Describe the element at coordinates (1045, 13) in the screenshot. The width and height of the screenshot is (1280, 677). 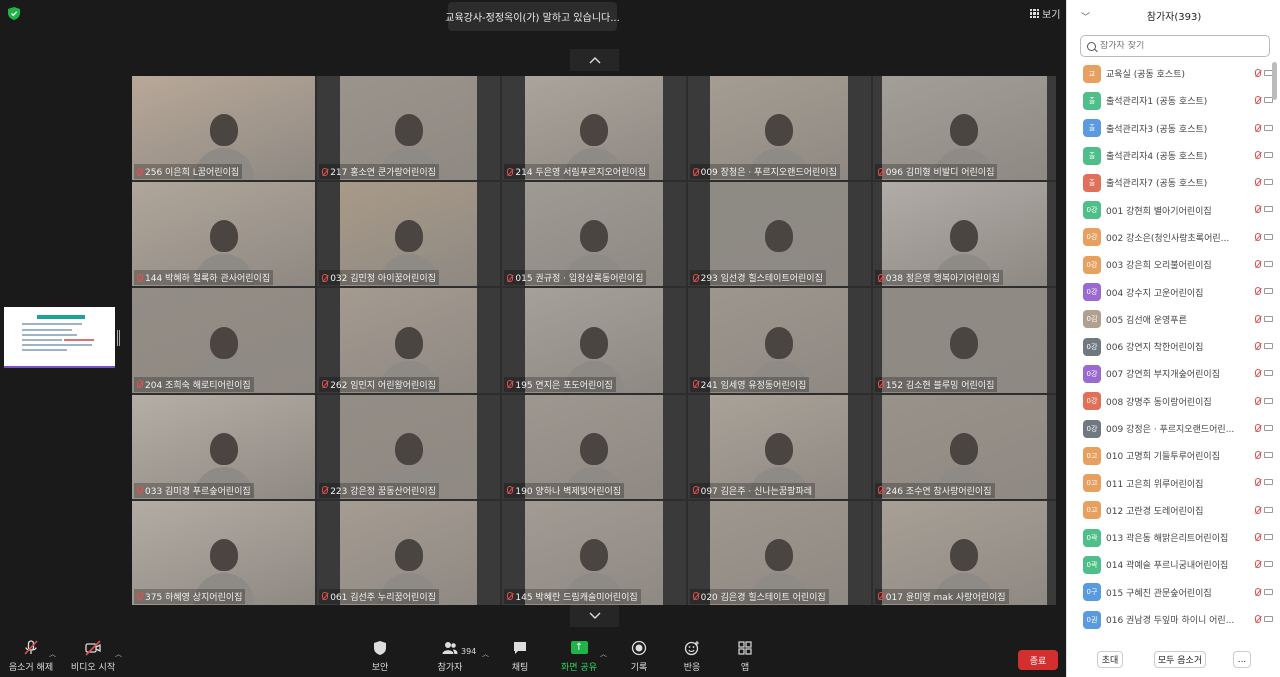
I see `view-button: 보기` at that location.